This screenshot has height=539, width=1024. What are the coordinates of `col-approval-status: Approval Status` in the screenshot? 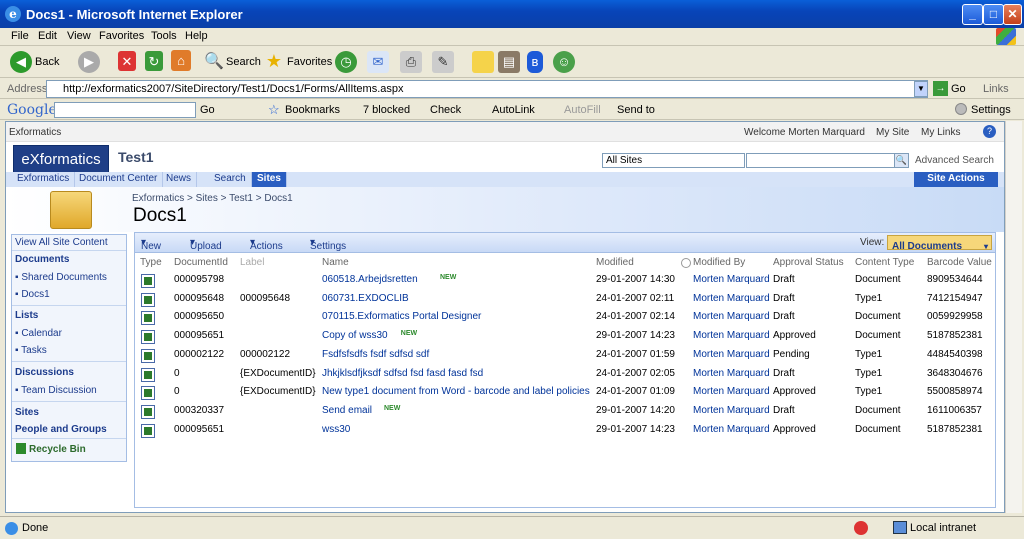 It's located at (808, 262).